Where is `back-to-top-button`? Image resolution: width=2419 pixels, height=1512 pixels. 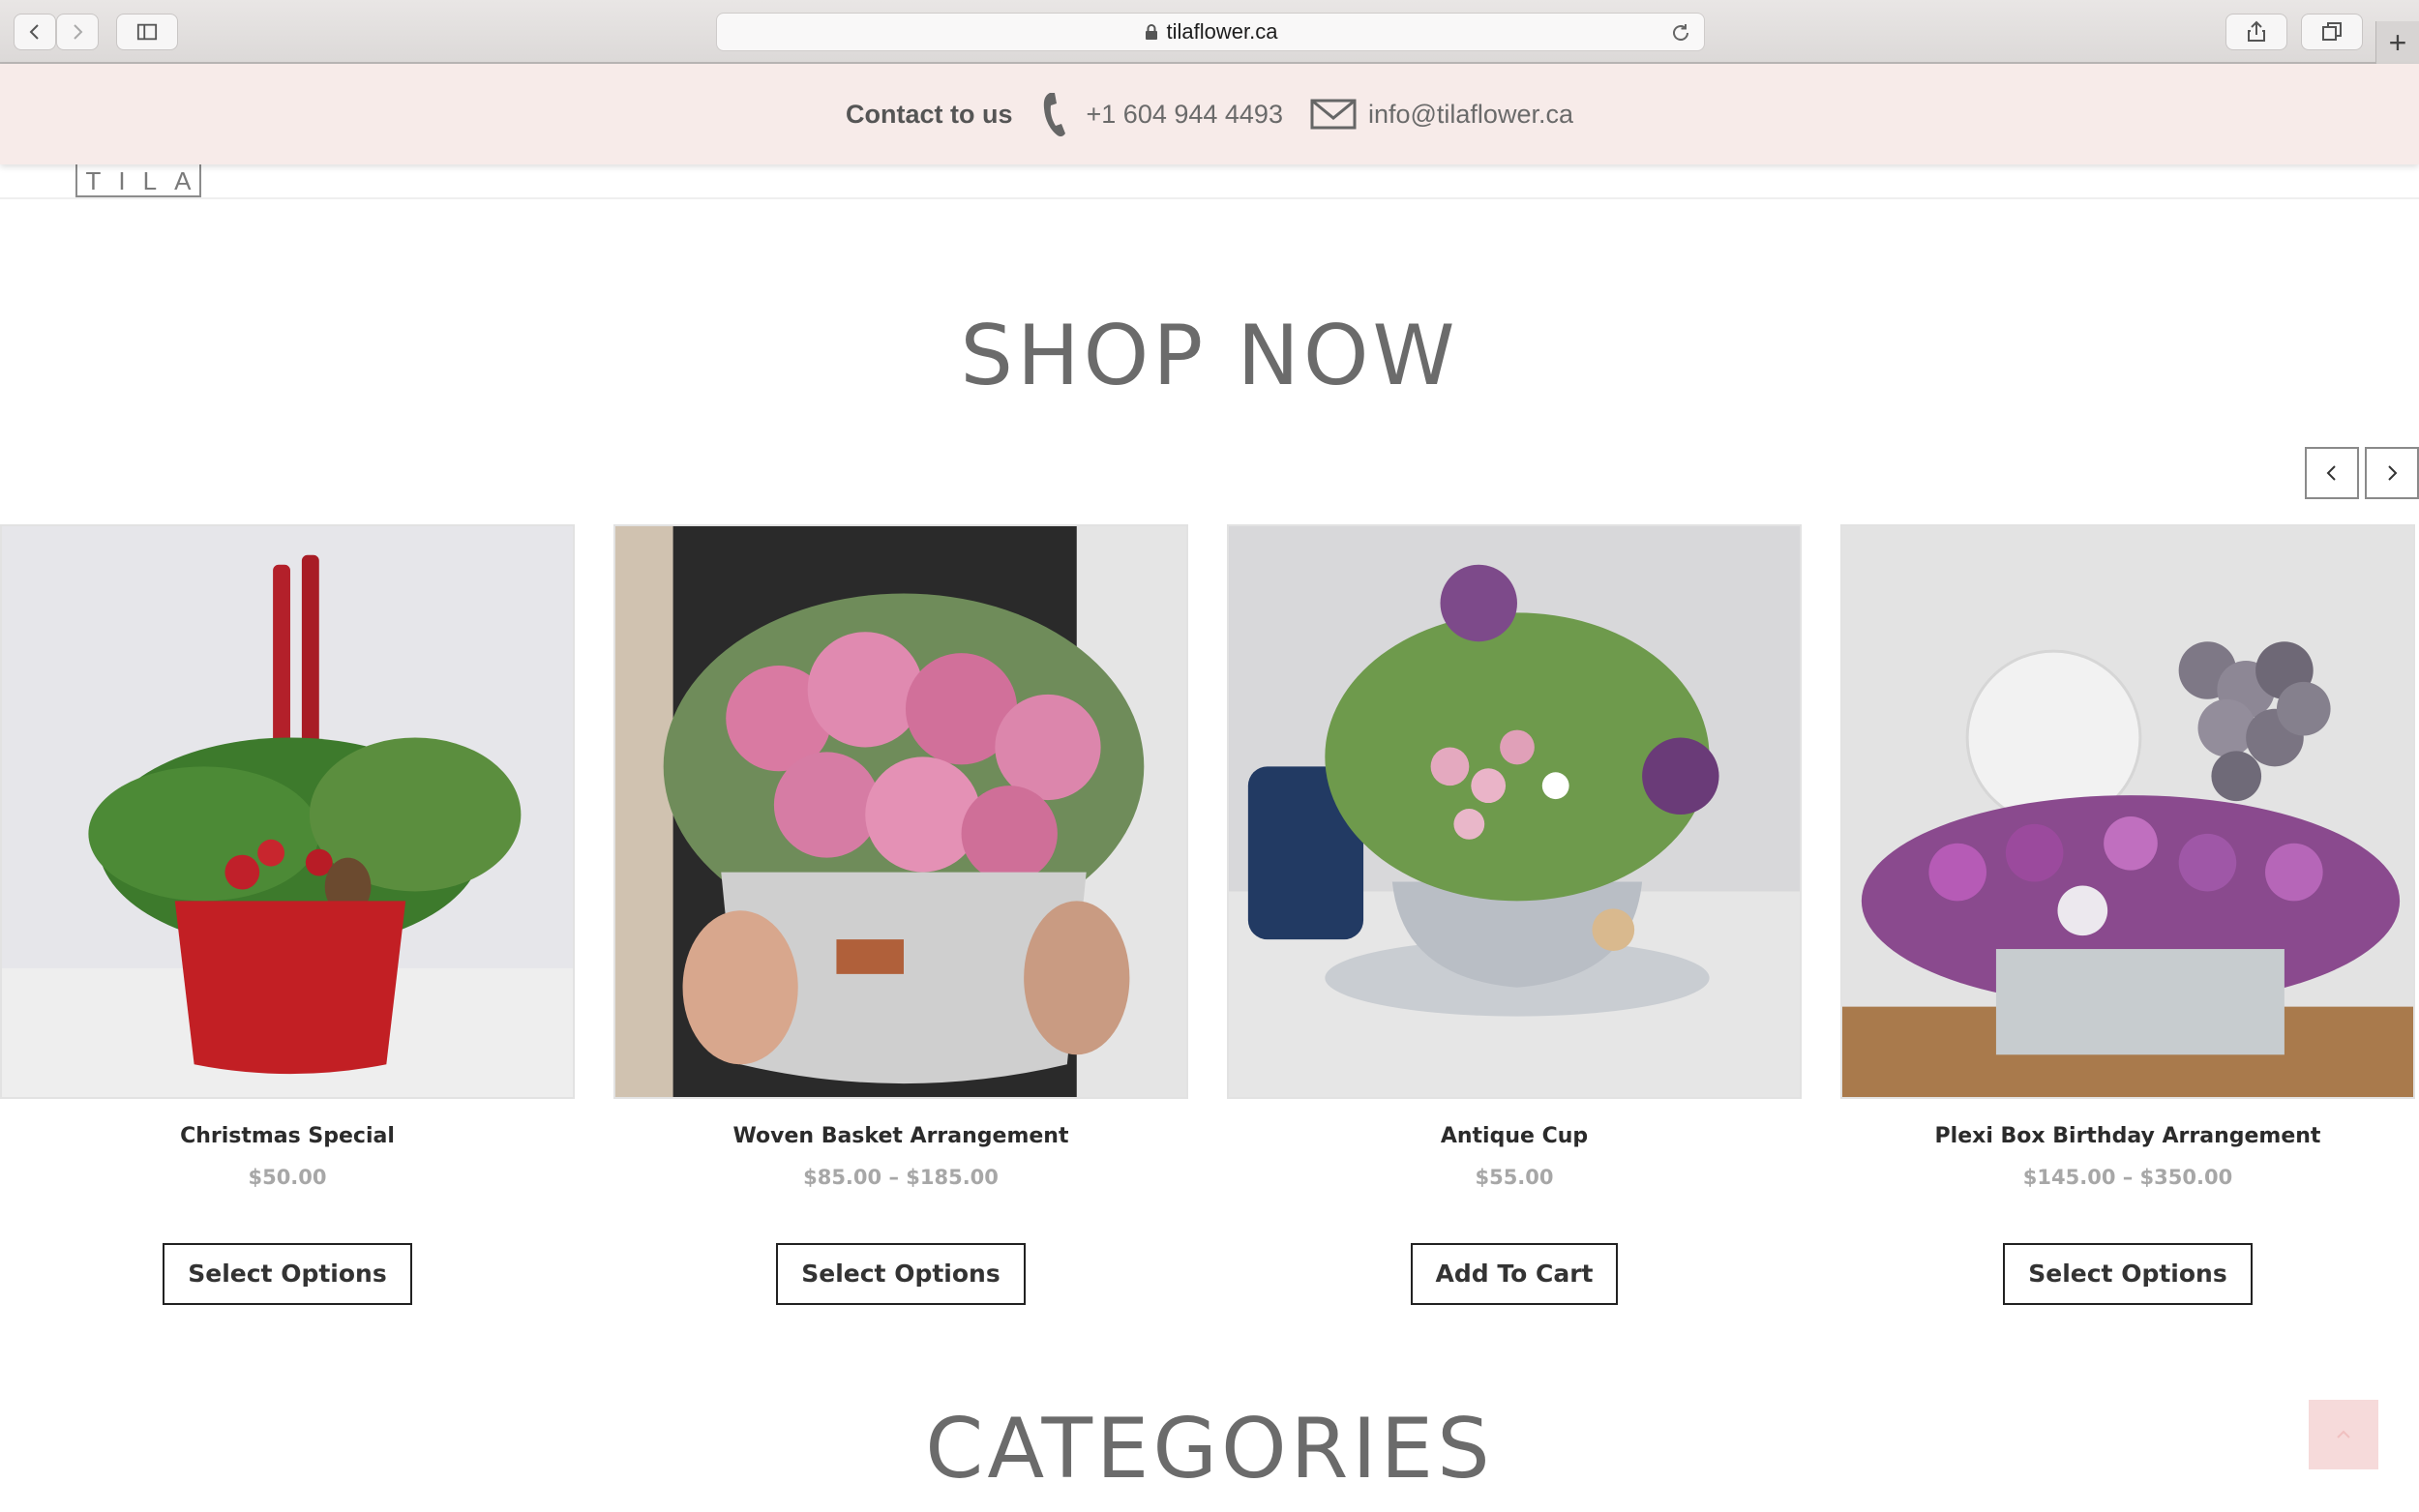 back-to-top-button is located at coordinates (2344, 1434).